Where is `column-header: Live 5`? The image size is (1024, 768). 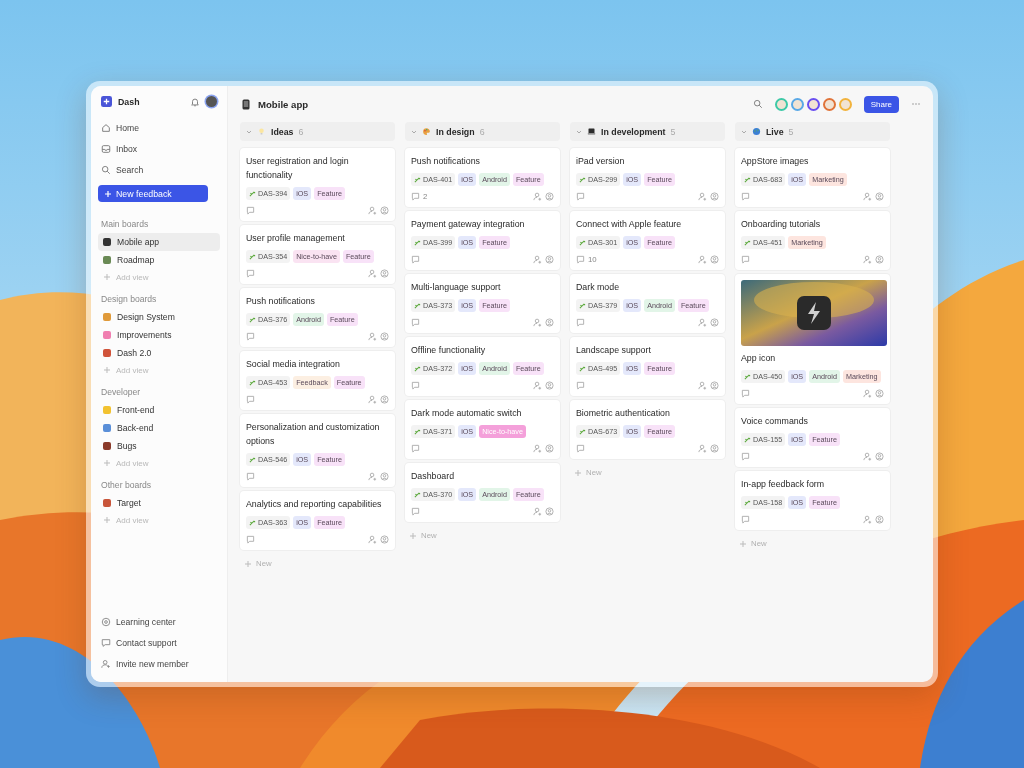 column-header: Live 5 is located at coordinates (812, 131).